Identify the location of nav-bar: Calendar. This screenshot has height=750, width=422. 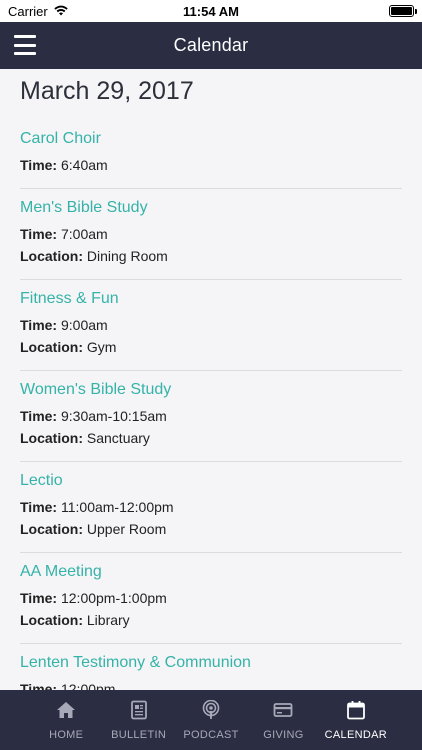
(211, 45).